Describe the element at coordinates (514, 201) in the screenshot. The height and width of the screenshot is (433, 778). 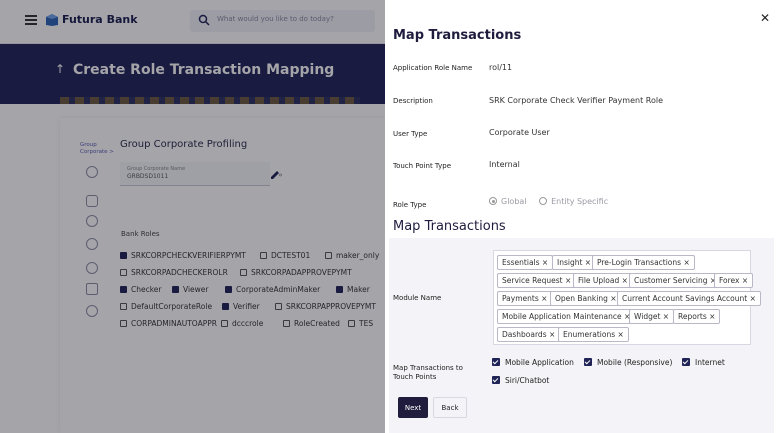
I see `radio-global-label: Global` at that location.